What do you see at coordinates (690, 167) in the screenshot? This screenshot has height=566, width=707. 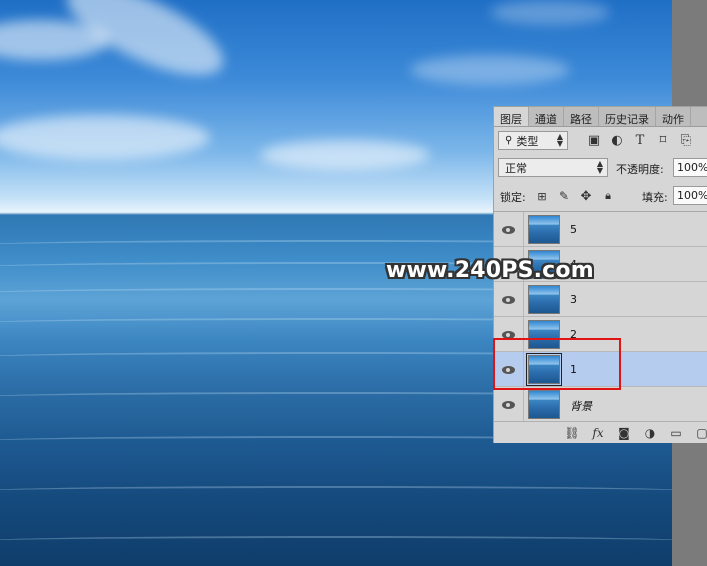 I see `opacity-input: 100%` at bounding box center [690, 167].